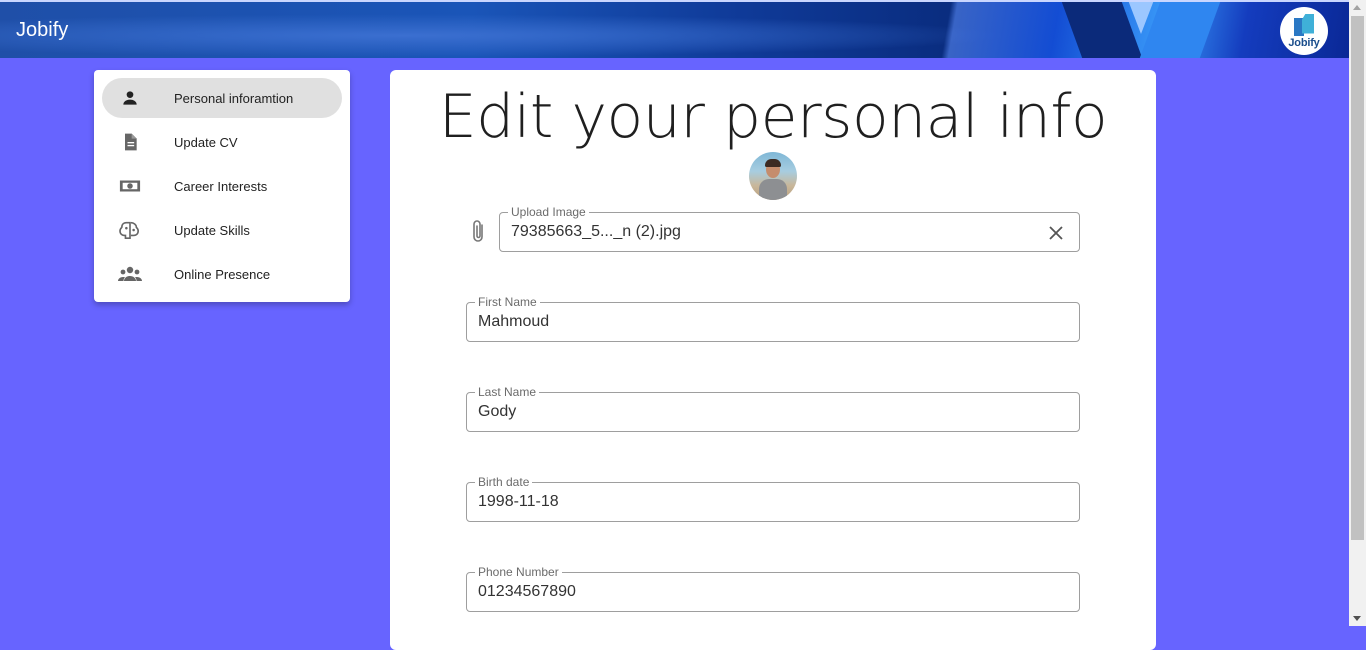 Image resolution: width=1366 pixels, height=650 pixels. I want to click on first-name-label: First Name, so click(507, 302).